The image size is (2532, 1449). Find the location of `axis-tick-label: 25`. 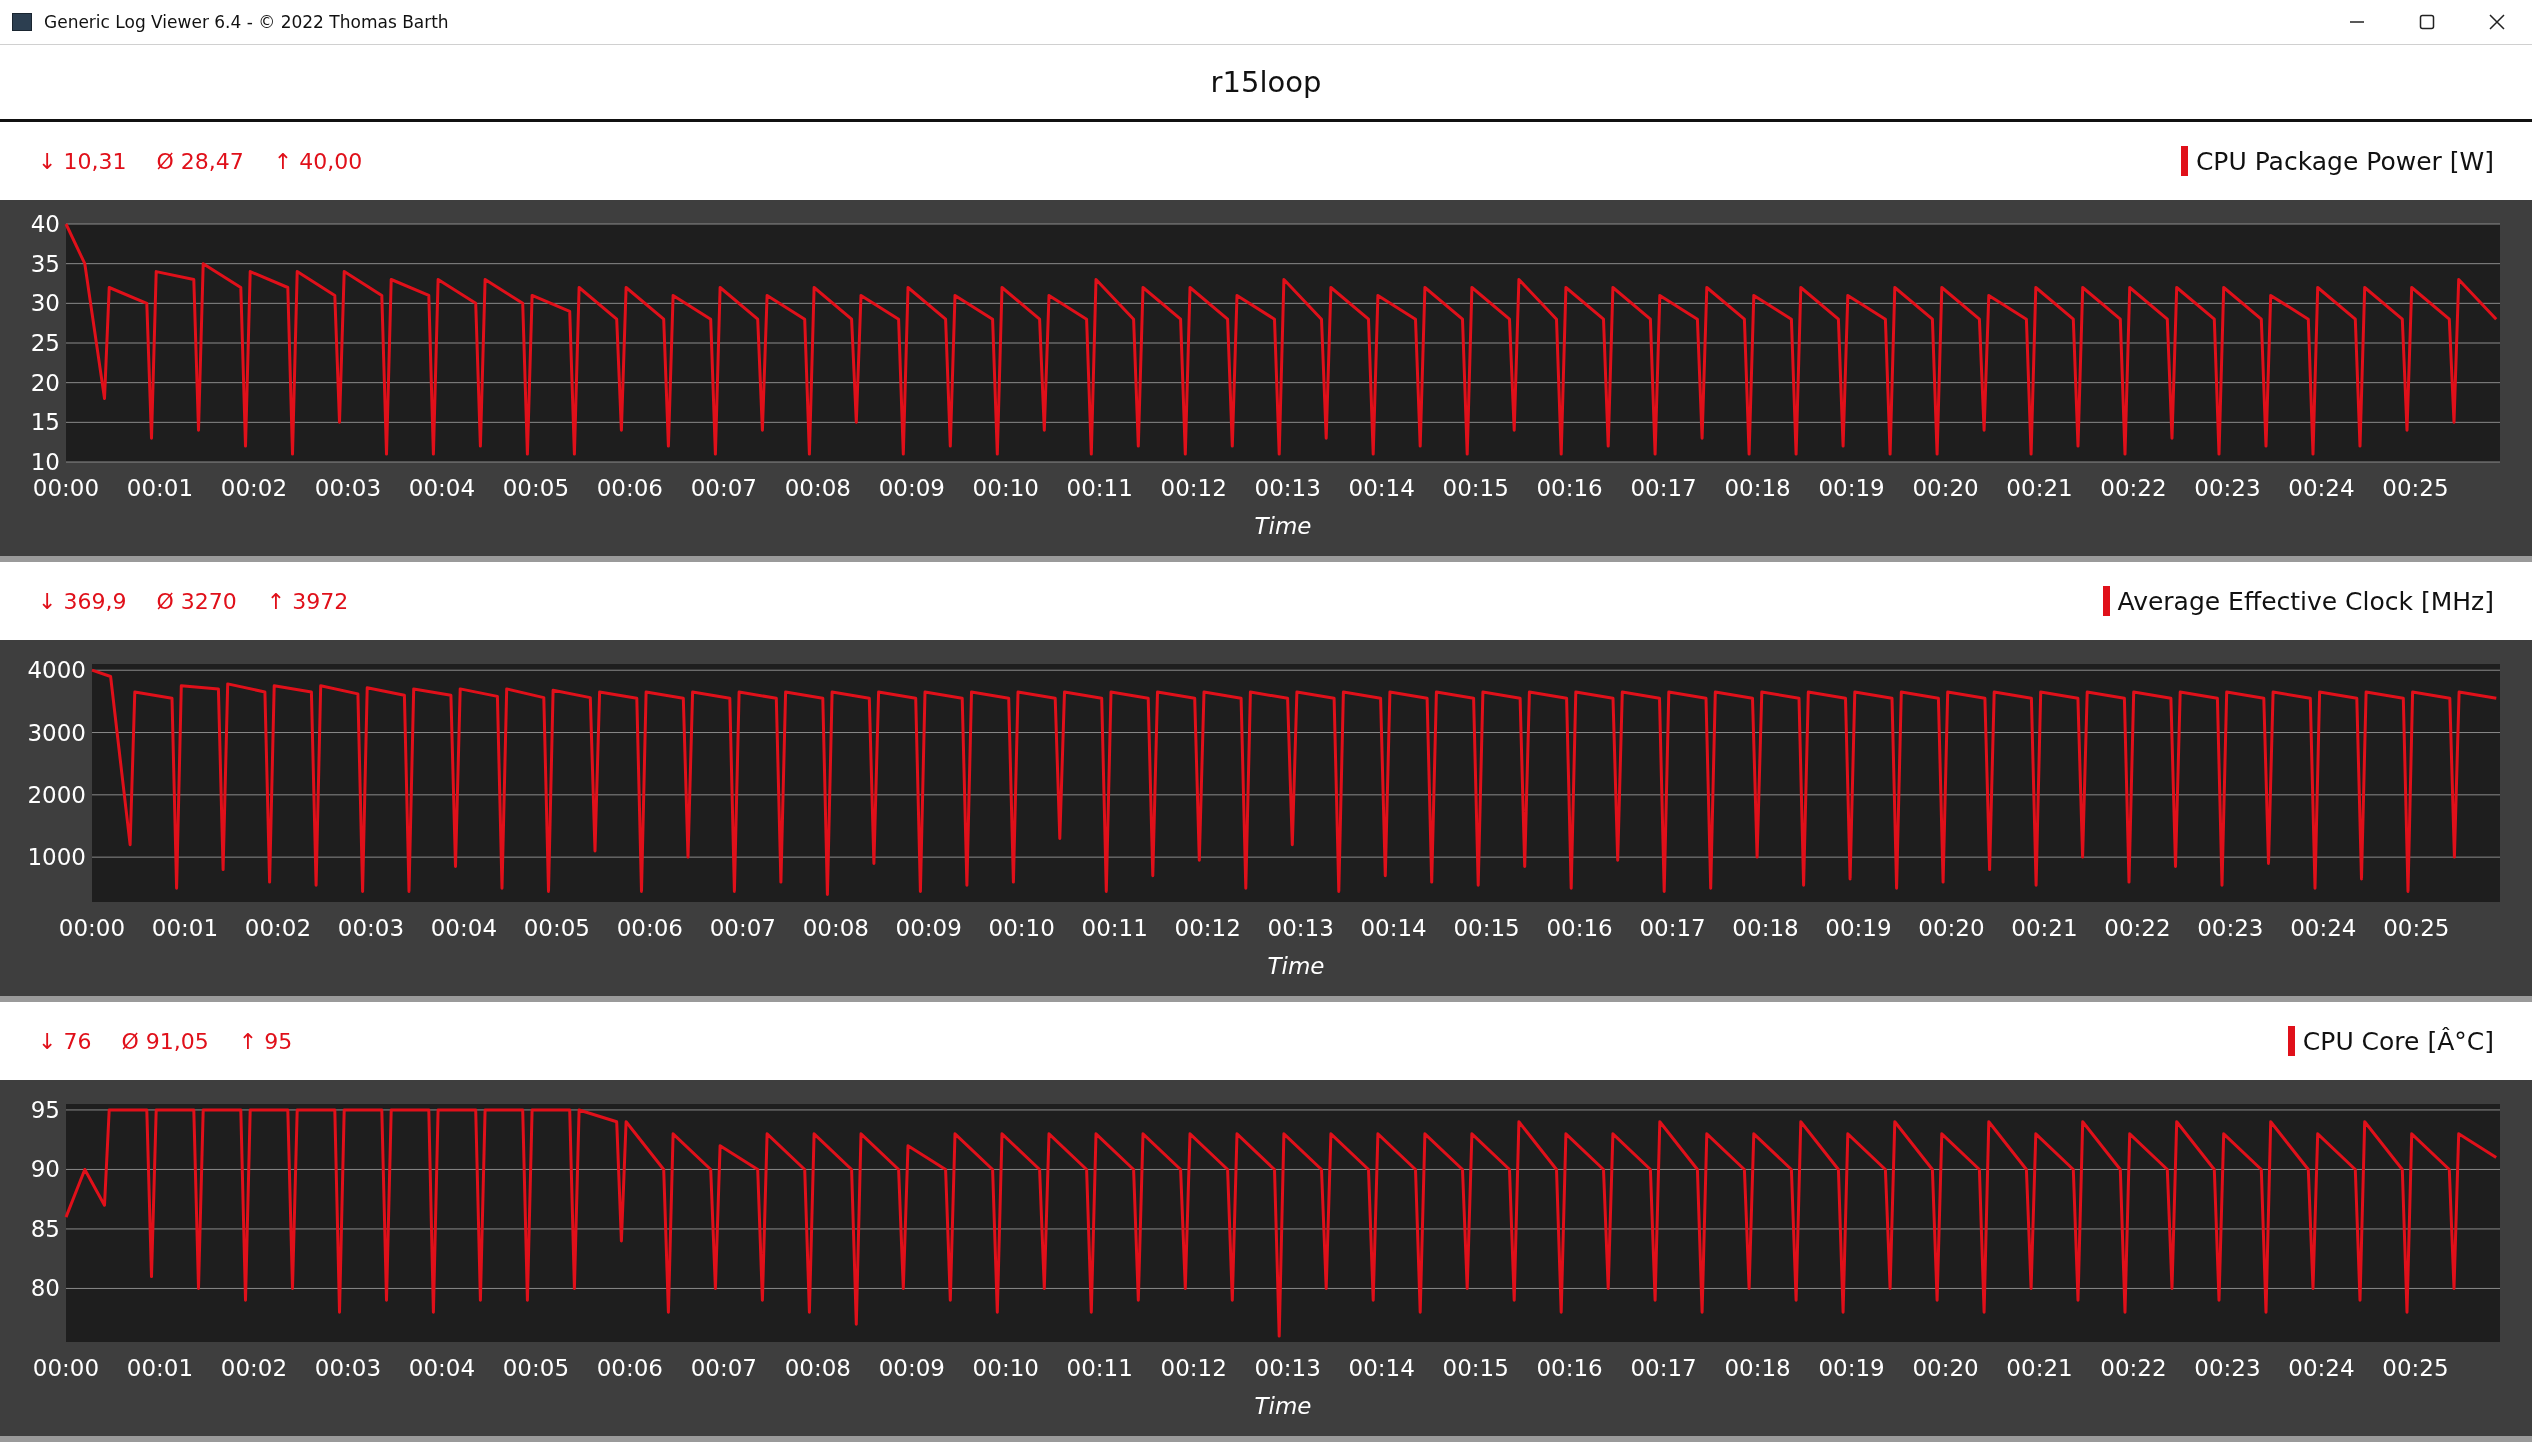

axis-tick-label: 25 is located at coordinates (45, 343).